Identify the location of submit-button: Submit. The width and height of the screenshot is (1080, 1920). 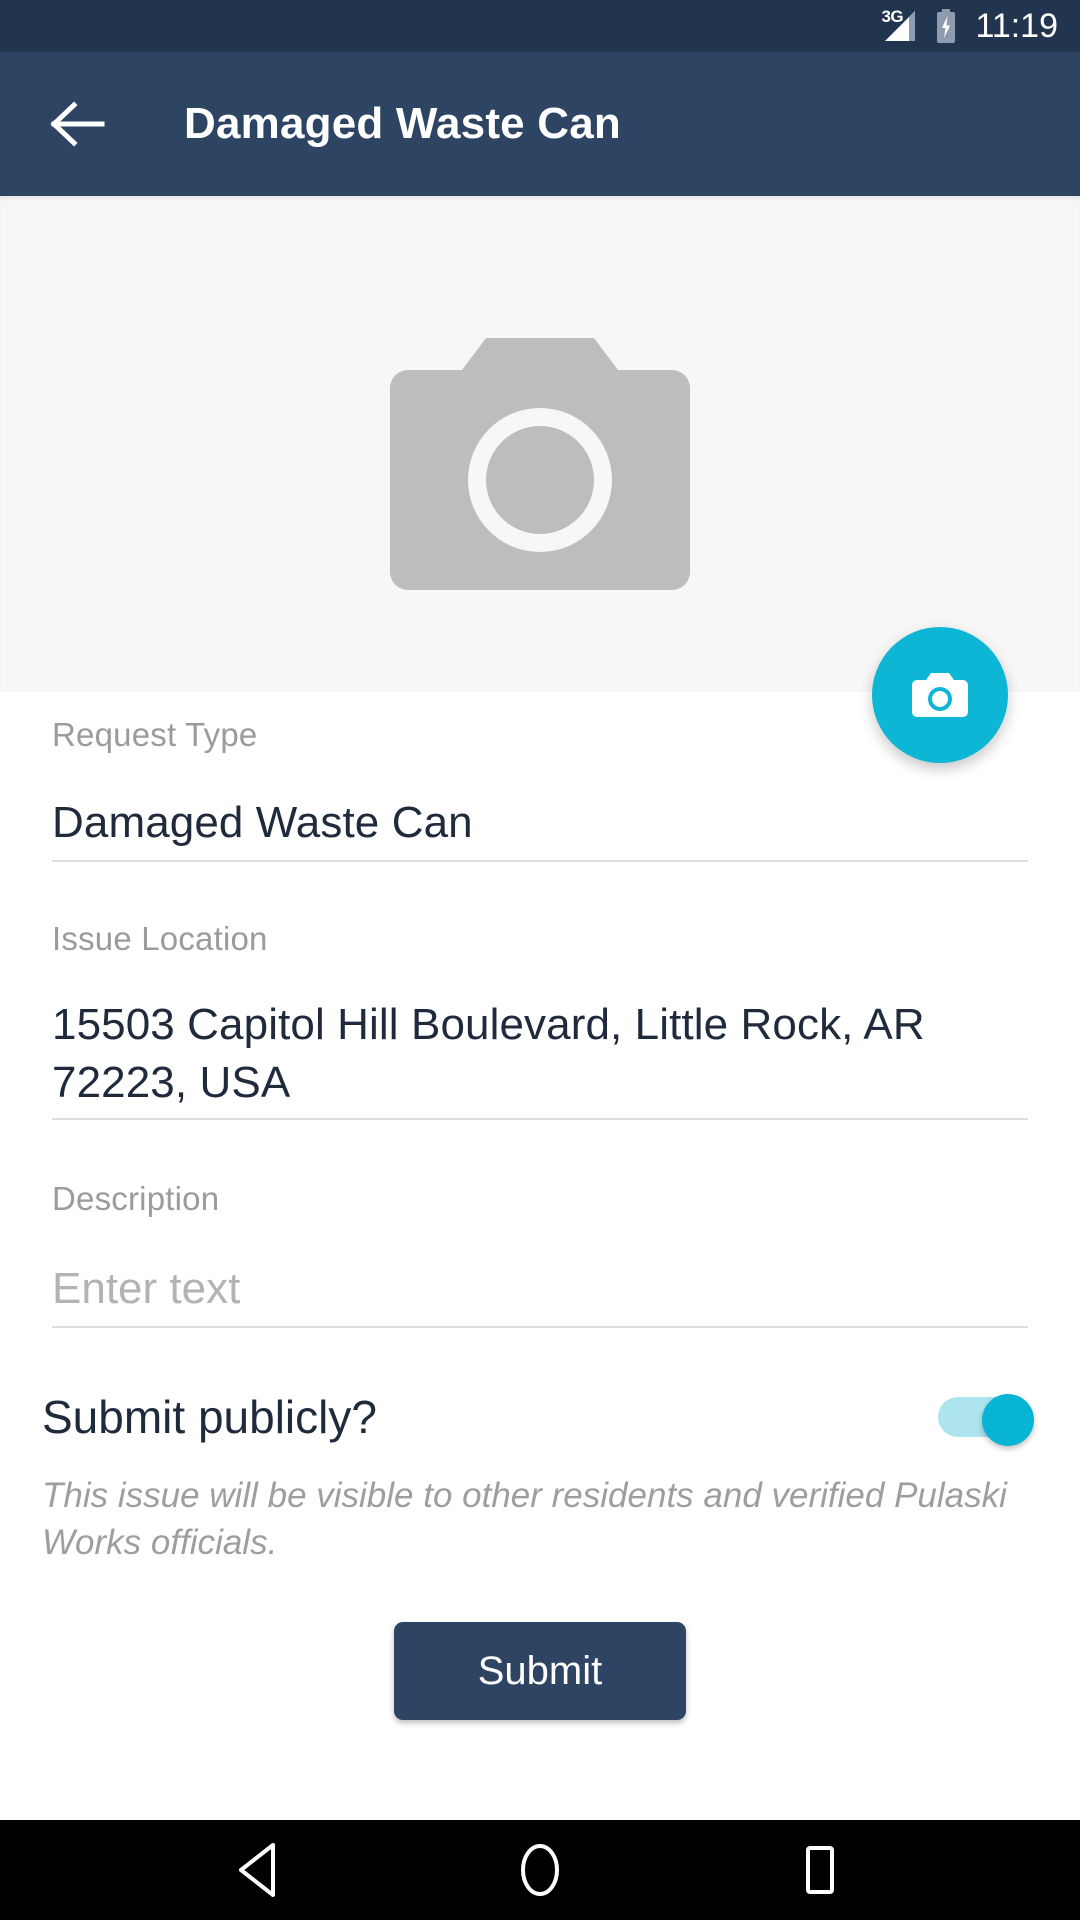
(540, 1671).